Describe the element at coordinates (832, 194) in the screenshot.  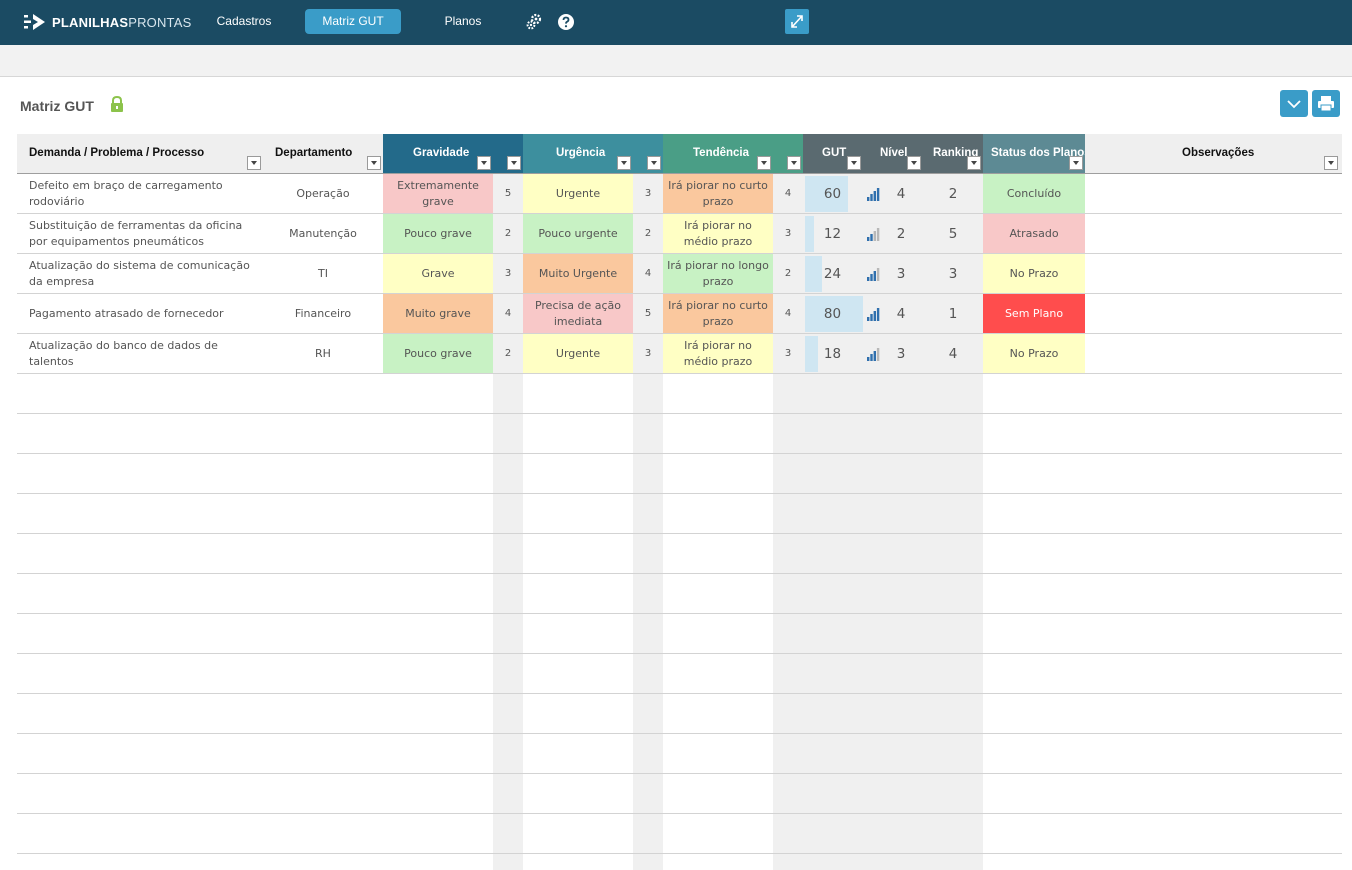
I see `gut-value: 60` at that location.